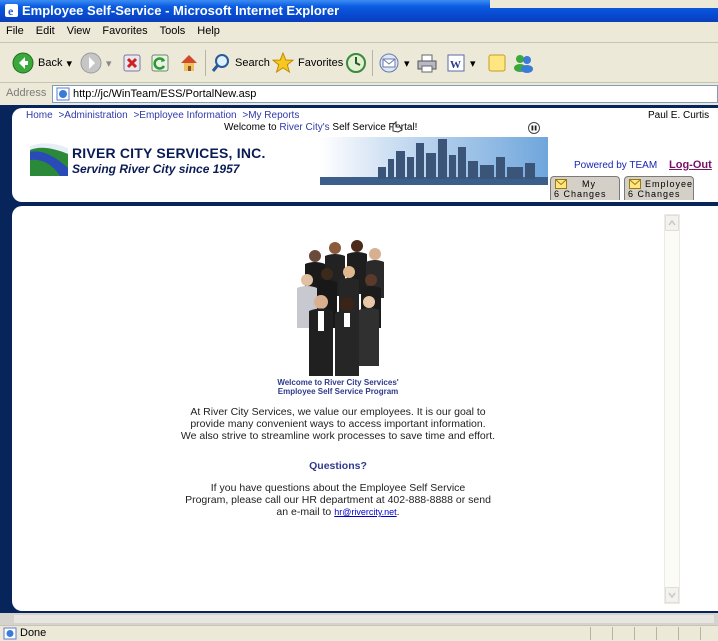  Describe the element at coordinates (220, 63) in the screenshot. I see `search-icon` at that location.